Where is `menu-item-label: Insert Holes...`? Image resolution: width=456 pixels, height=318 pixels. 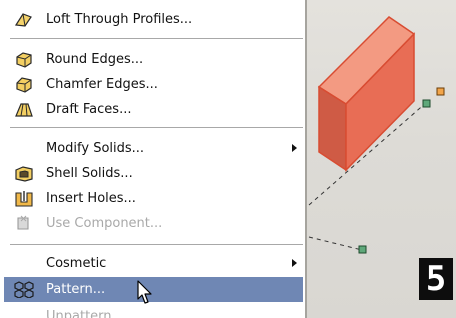
menu-item-label: Insert Holes... is located at coordinates (91, 198).